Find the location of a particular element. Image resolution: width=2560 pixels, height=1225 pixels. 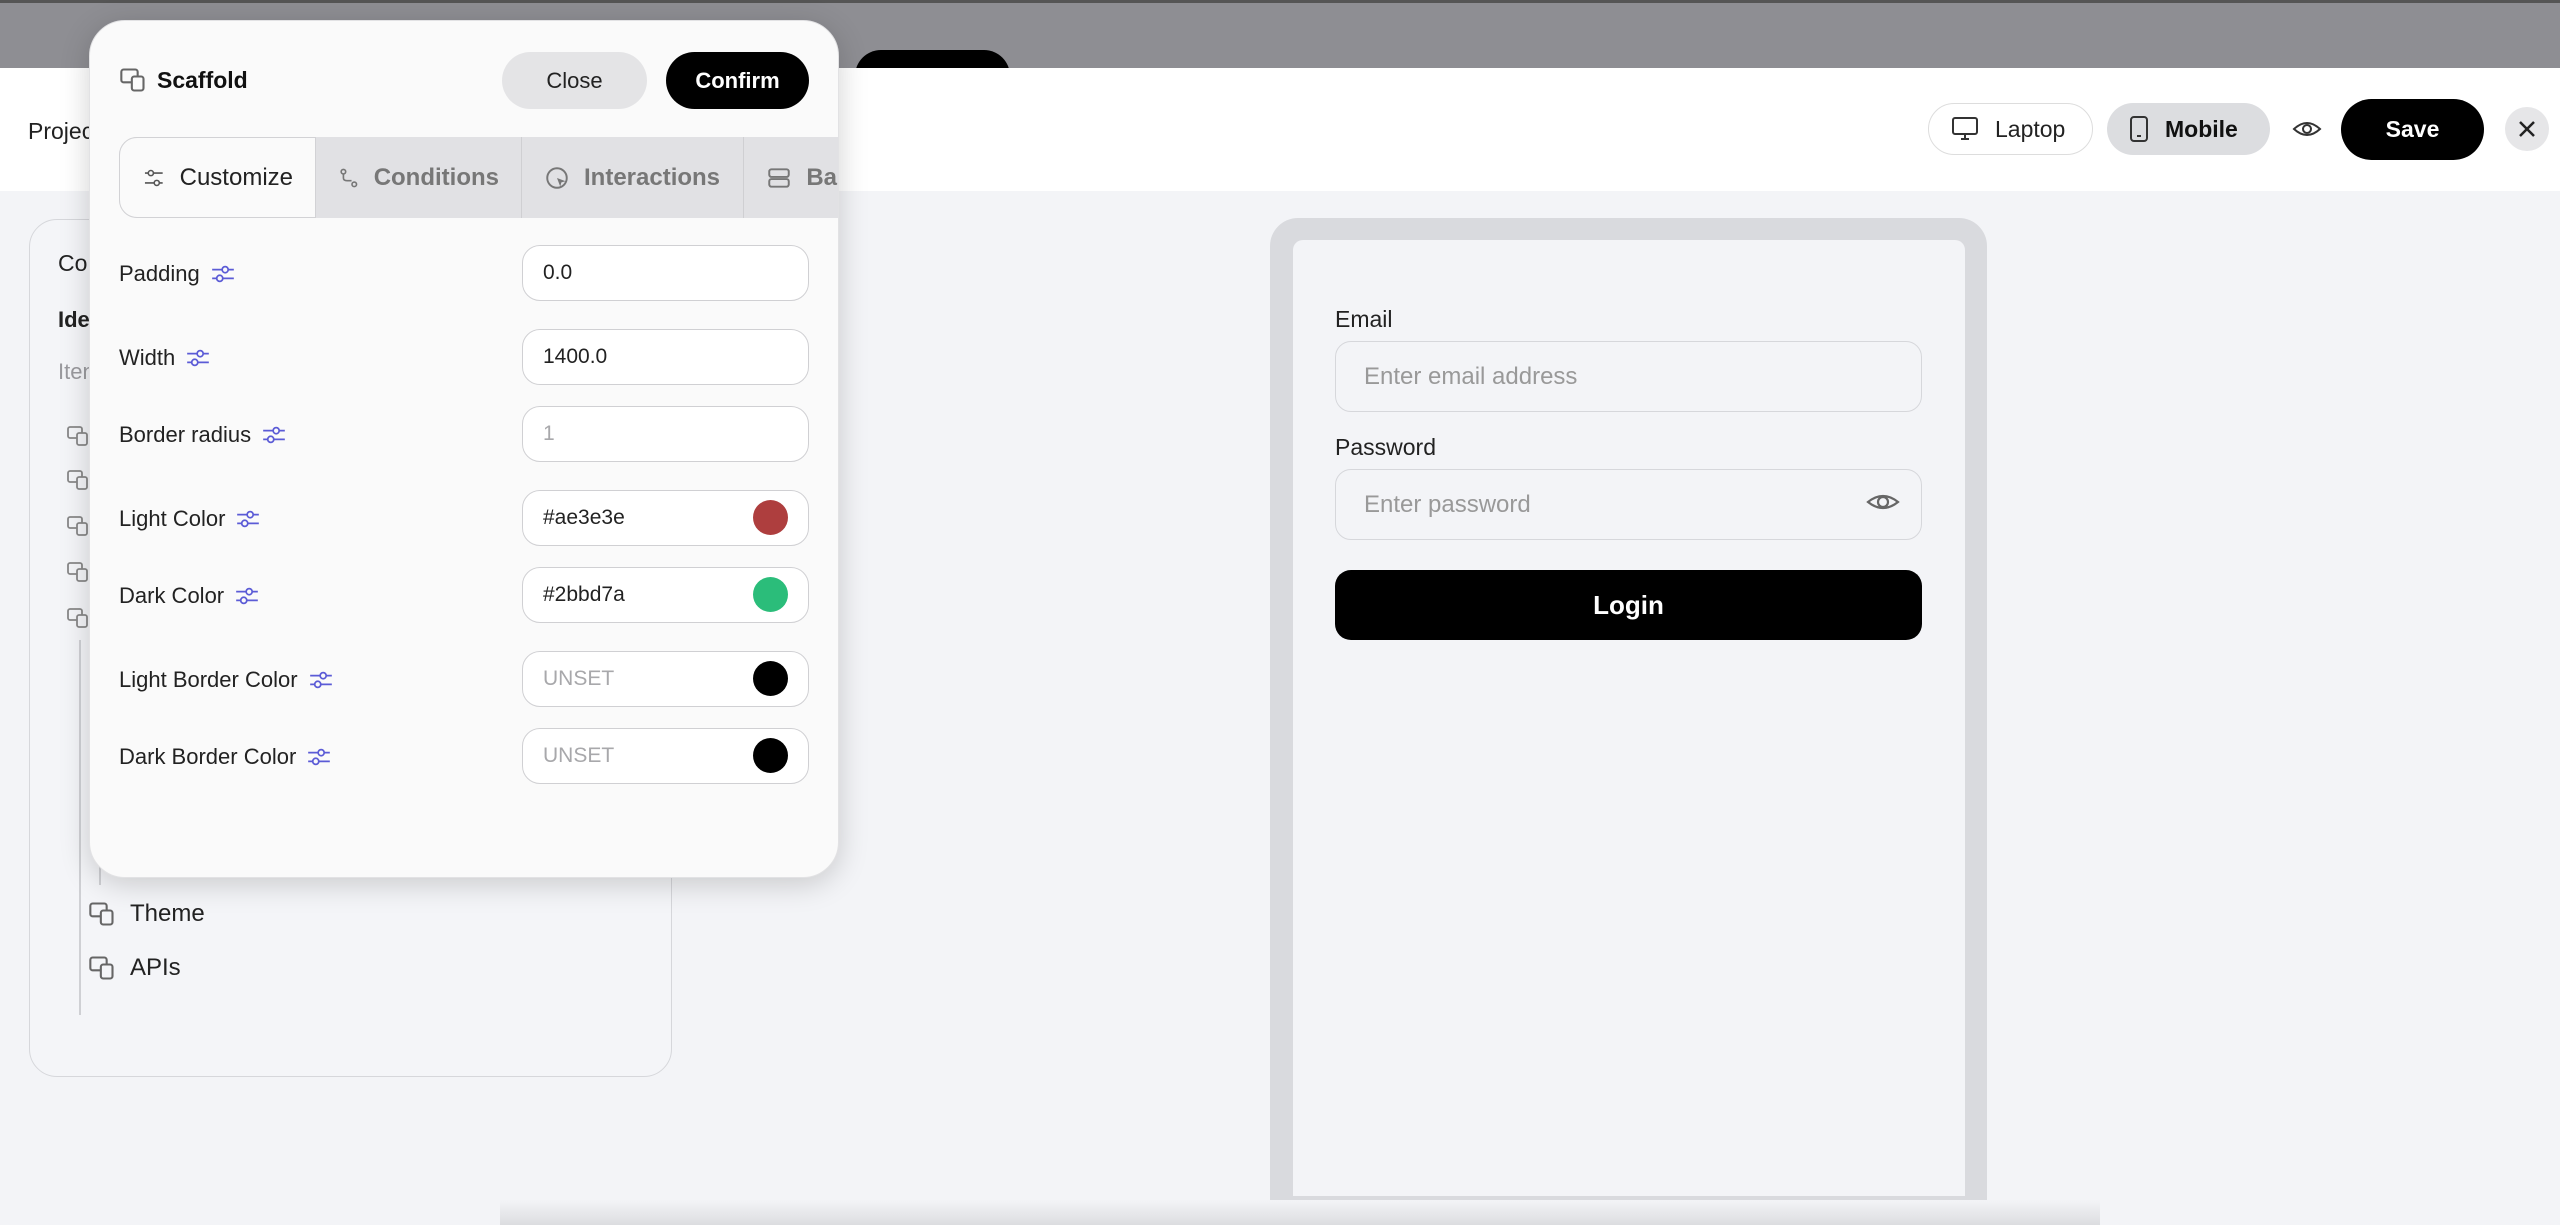

dark-border-color-label: Dark Border Color is located at coordinates (225, 757).